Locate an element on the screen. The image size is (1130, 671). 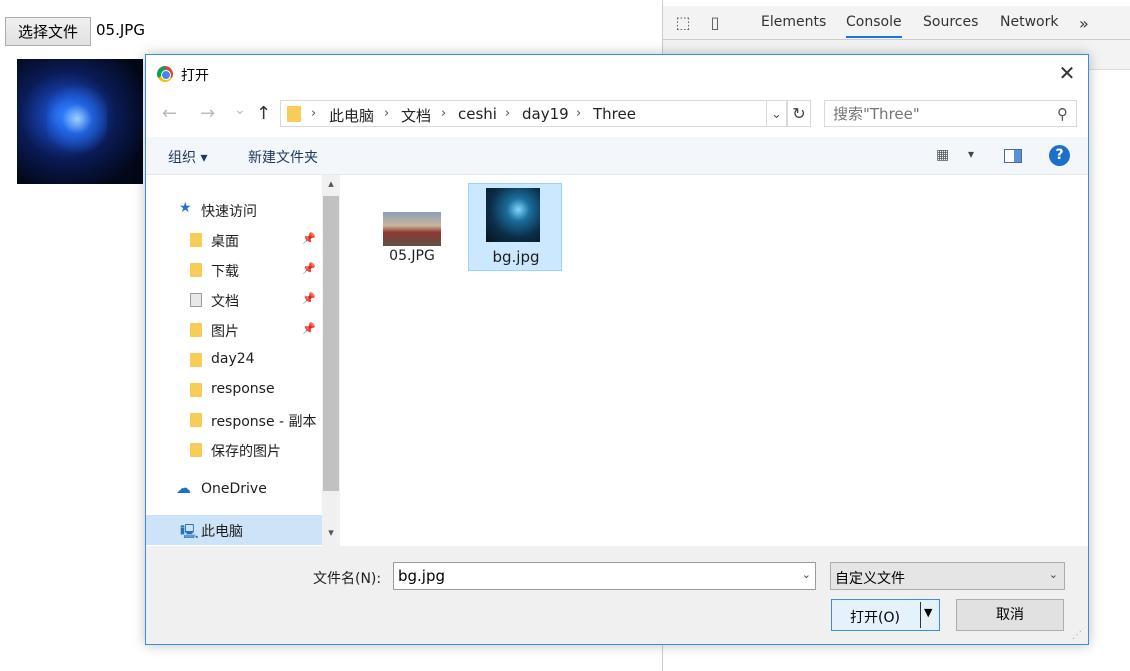
sidebar-item-quick-access: ★ 快速访问 is located at coordinates (234, 210).